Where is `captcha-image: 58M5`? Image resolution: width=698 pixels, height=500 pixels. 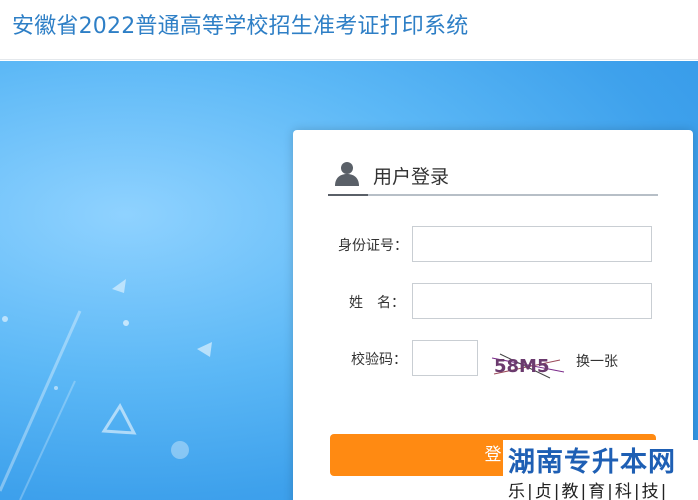
captcha-image: 58M5 is located at coordinates (529, 365).